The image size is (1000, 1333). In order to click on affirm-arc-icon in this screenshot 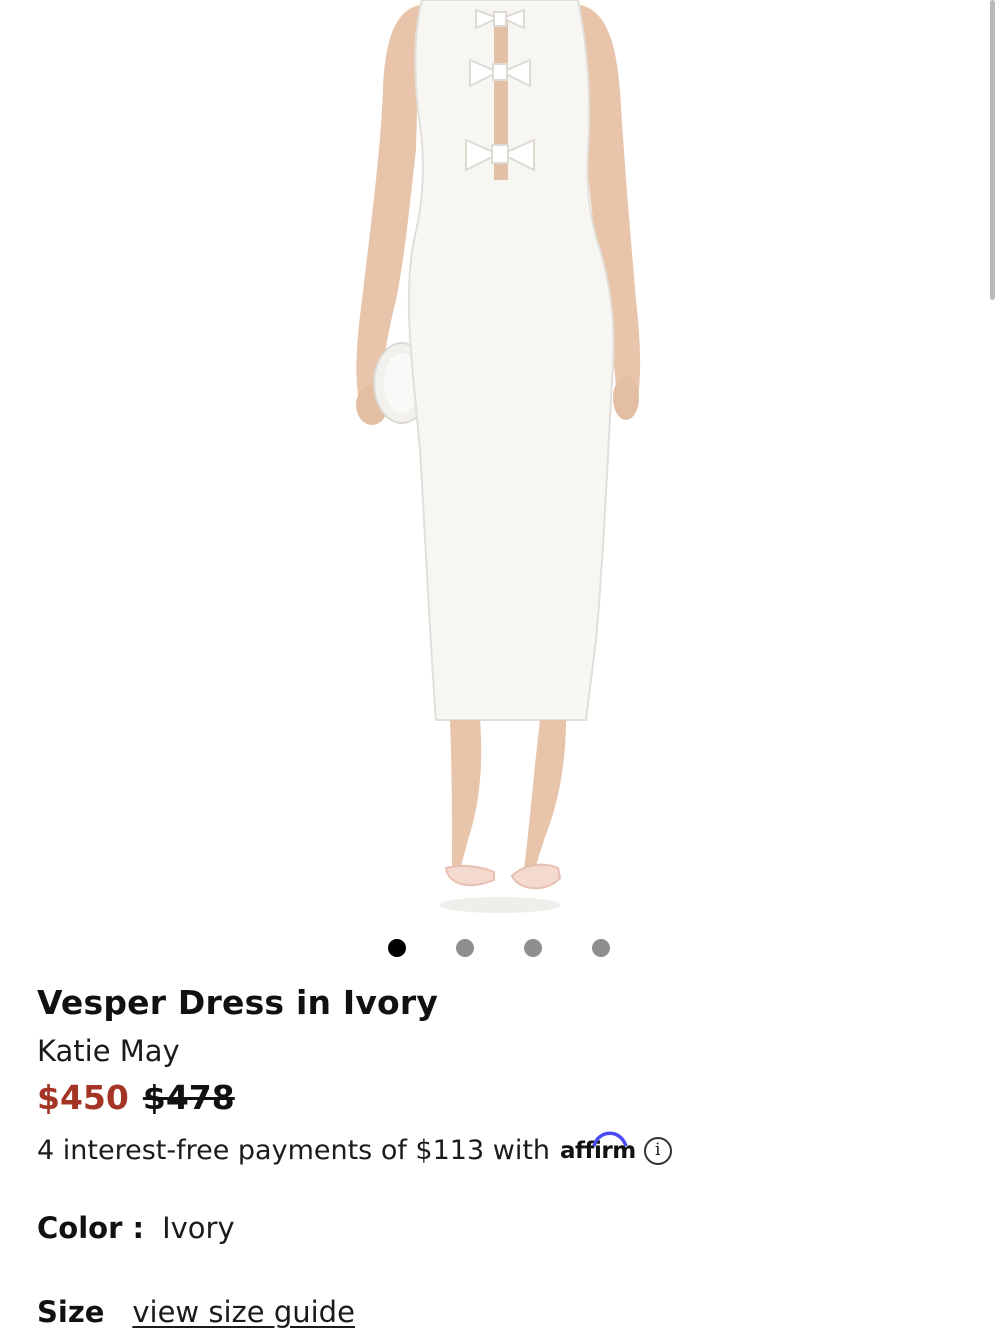, I will do `click(610, 1139)`.